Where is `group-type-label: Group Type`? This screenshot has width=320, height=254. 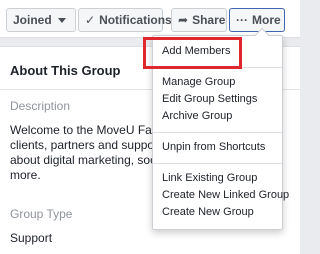 group-type-label: Group Type is located at coordinates (41, 214).